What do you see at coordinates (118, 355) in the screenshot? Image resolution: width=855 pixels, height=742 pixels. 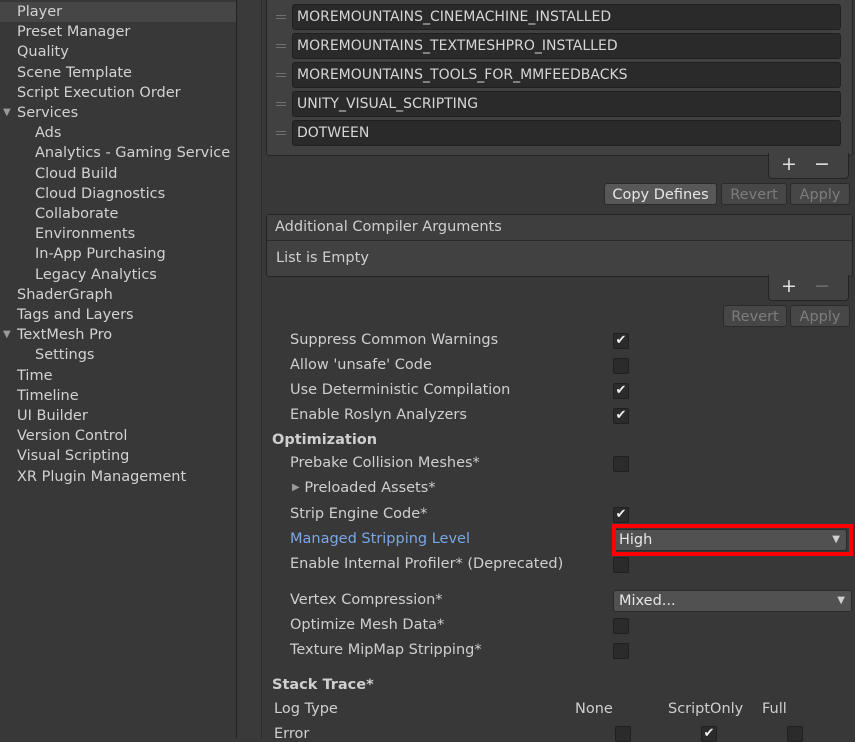 I see `sidebar-item: Settings` at bounding box center [118, 355].